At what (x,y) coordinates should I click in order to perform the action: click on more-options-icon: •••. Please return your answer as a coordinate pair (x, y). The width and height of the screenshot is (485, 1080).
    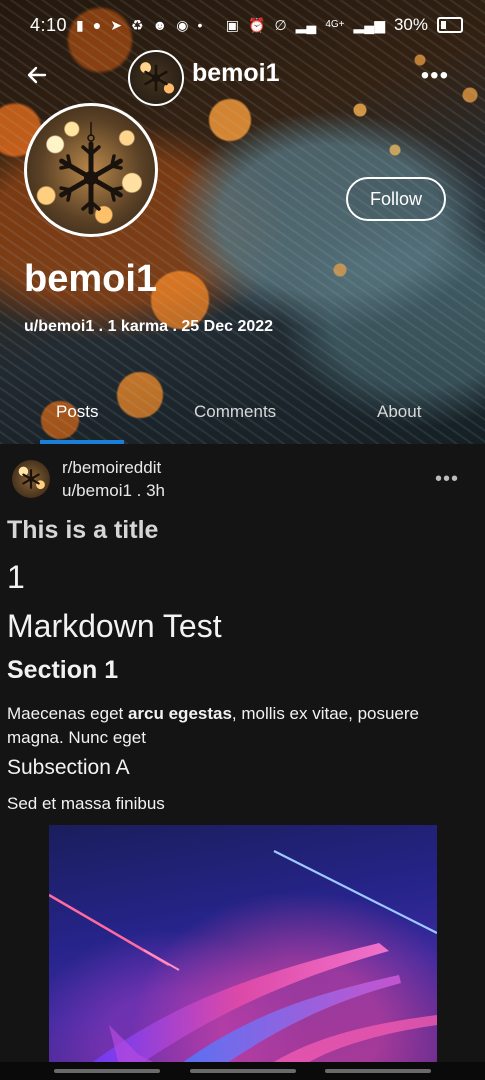
    Looking at the image, I should click on (435, 76).